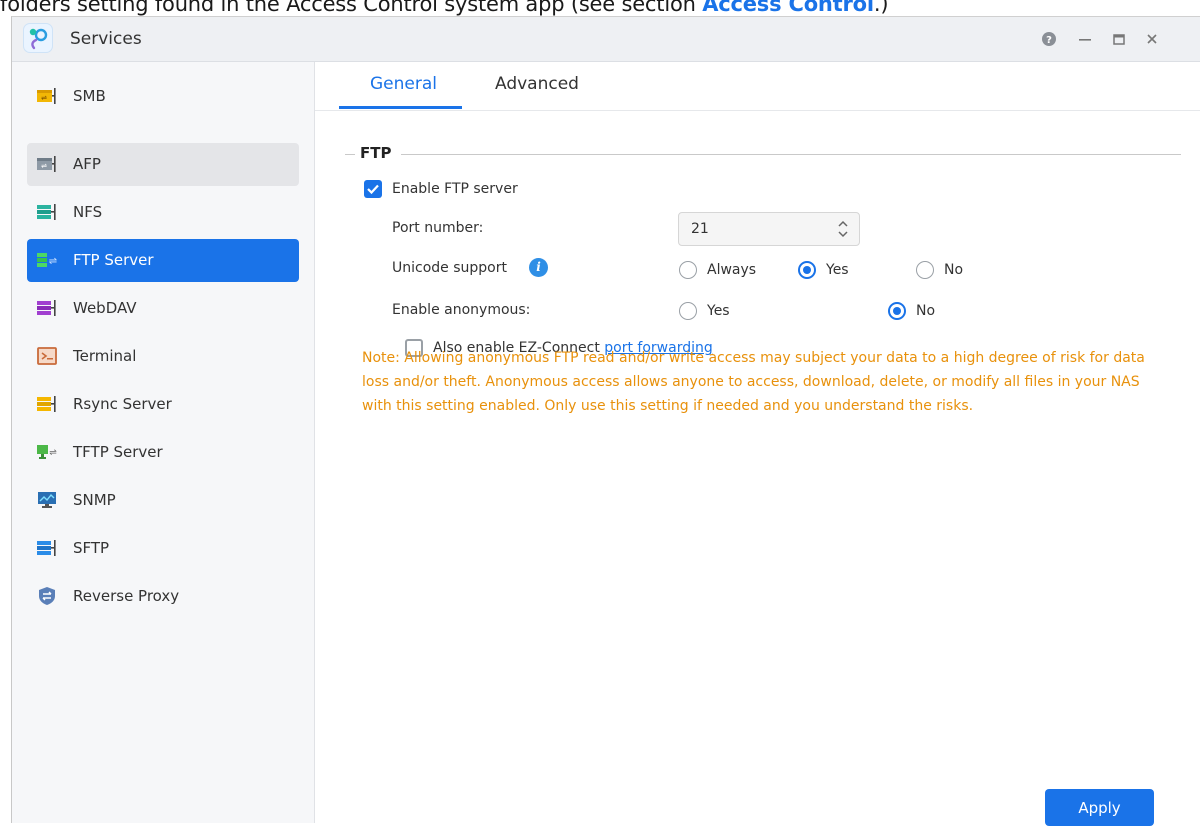 The image size is (1200, 826). What do you see at coordinates (46, 404) in the screenshot?
I see `rsync-server-icon` at bounding box center [46, 404].